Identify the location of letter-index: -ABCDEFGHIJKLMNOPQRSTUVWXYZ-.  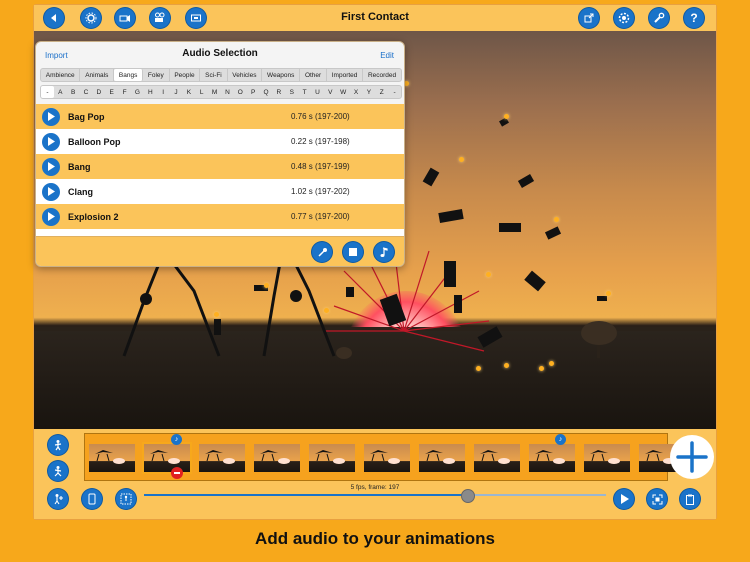
(221, 92).